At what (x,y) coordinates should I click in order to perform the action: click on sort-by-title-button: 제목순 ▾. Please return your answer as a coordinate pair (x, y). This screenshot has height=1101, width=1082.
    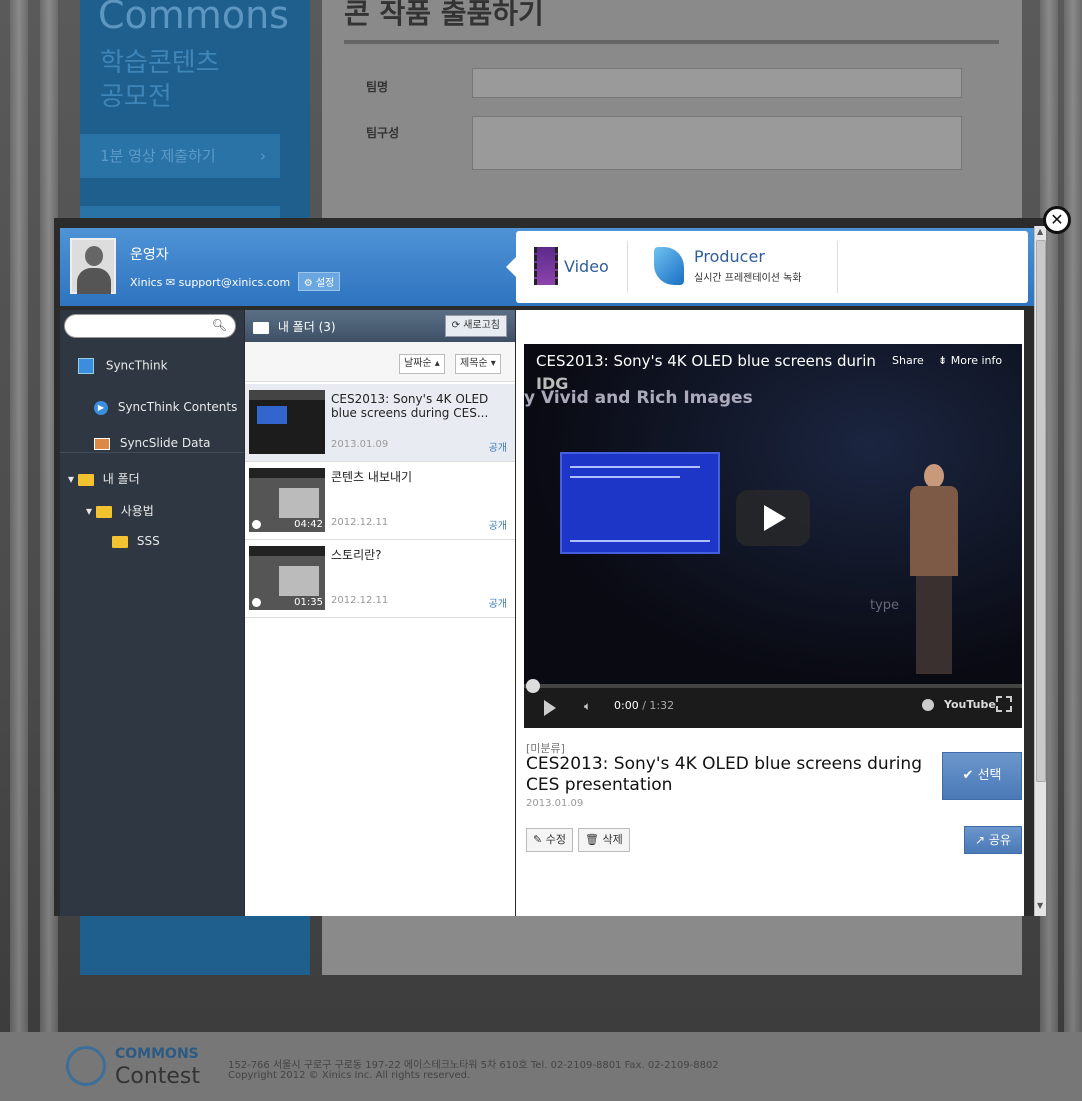
    Looking at the image, I should click on (478, 364).